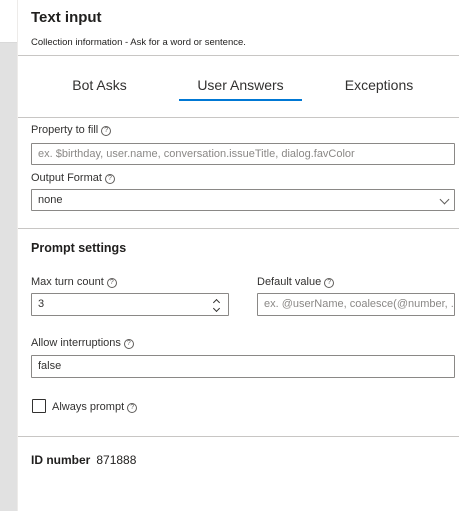 Image resolution: width=459 pixels, height=511 pixels. What do you see at coordinates (67, 282) in the screenshot?
I see `max-turn-label: Max turn count` at bounding box center [67, 282].